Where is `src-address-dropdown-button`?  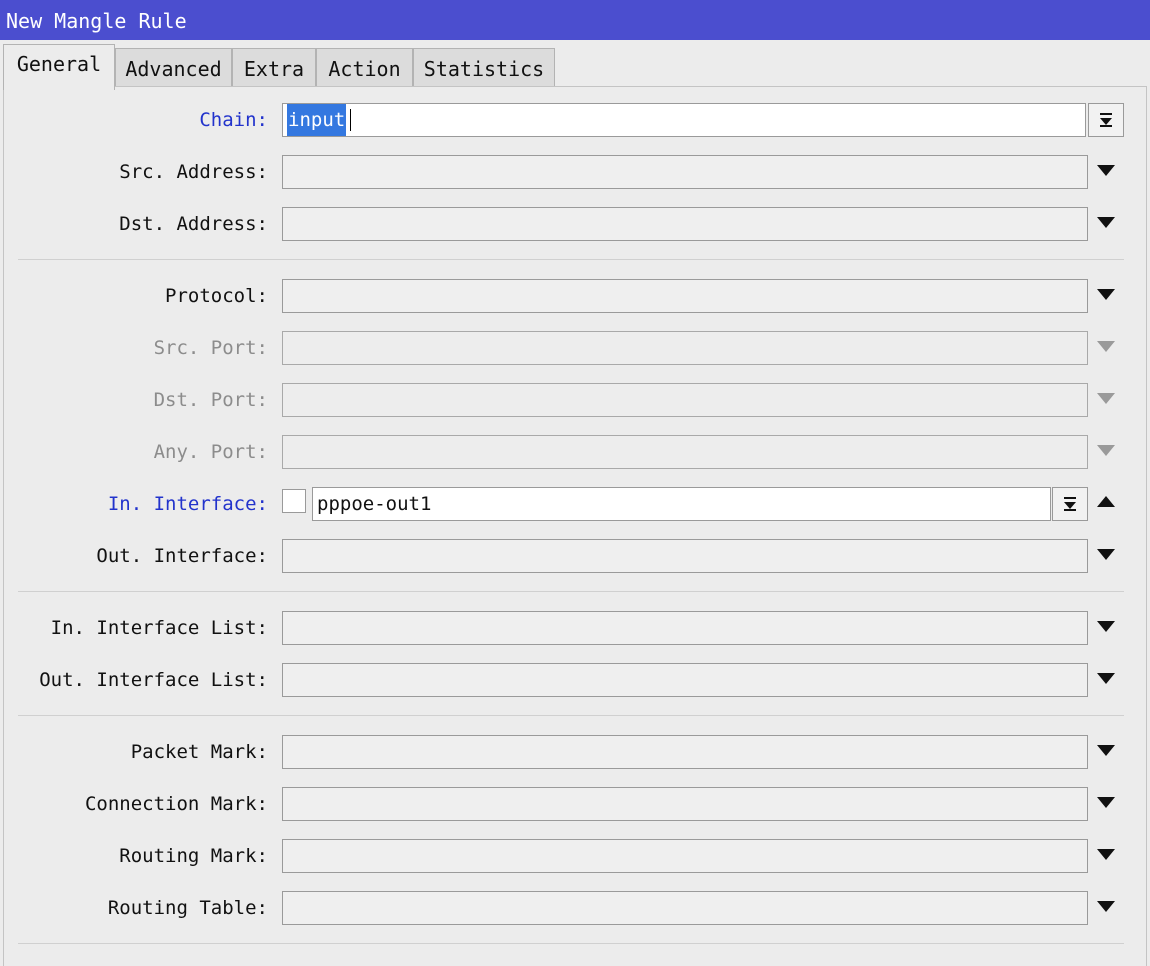 src-address-dropdown-button is located at coordinates (1106, 171).